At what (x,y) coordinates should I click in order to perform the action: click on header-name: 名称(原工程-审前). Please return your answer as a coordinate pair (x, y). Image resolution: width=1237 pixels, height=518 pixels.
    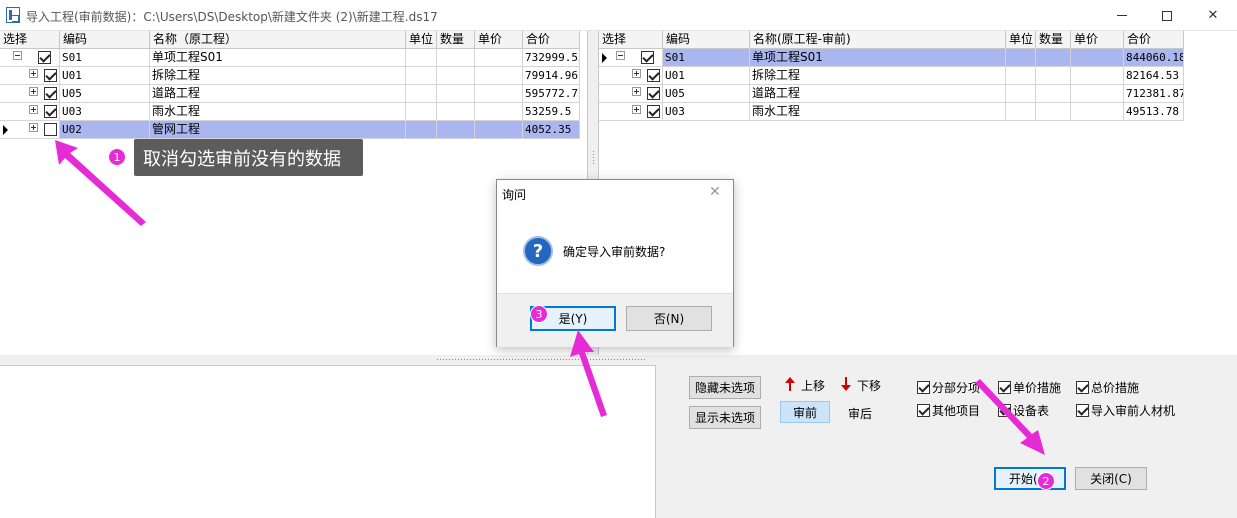
    Looking at the image, I should click on (878, 40).